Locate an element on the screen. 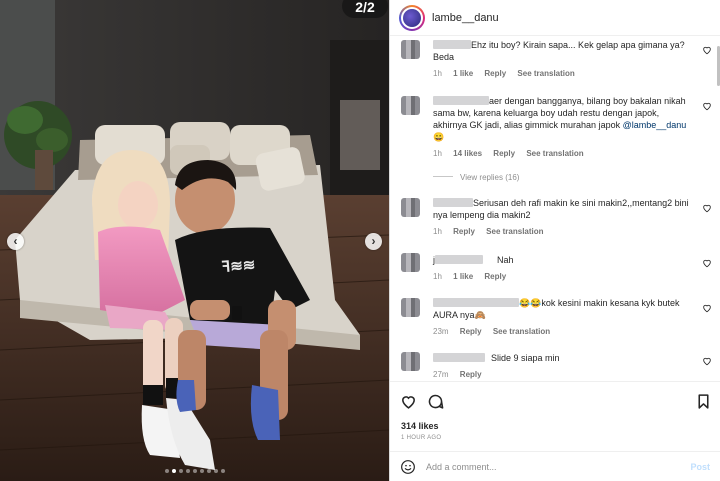 The image size is (720, 481). comment-emoji-end: 🙈 is located at coordinates (480, 315).